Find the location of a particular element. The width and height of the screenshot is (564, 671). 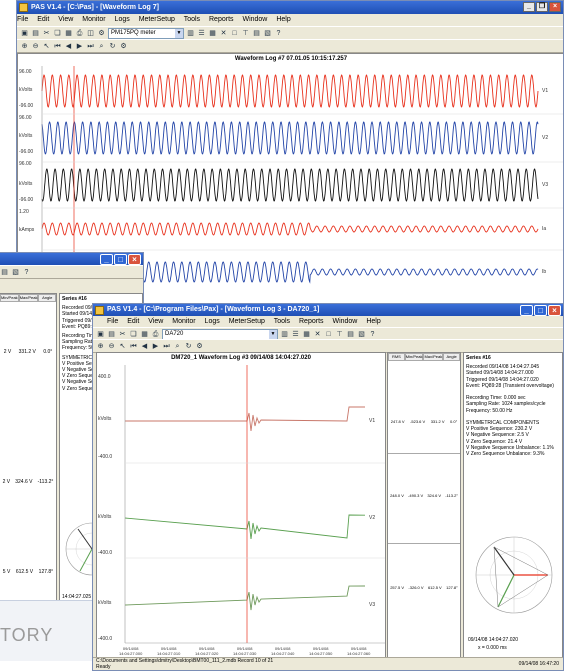

y-axis-label: kVolts is located at coordinates (26, 184).